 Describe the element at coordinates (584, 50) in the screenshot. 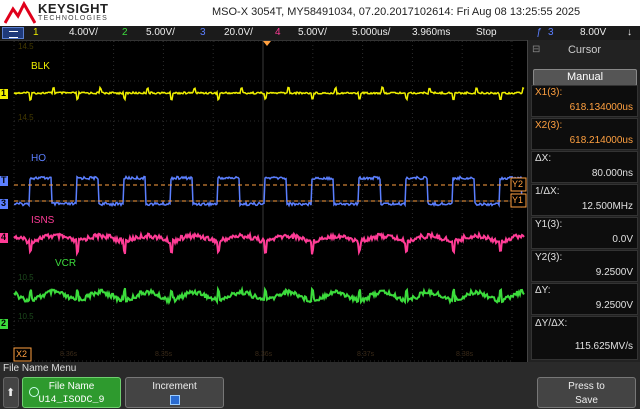

I see `cursor-panel-title: Cursor` at that location.